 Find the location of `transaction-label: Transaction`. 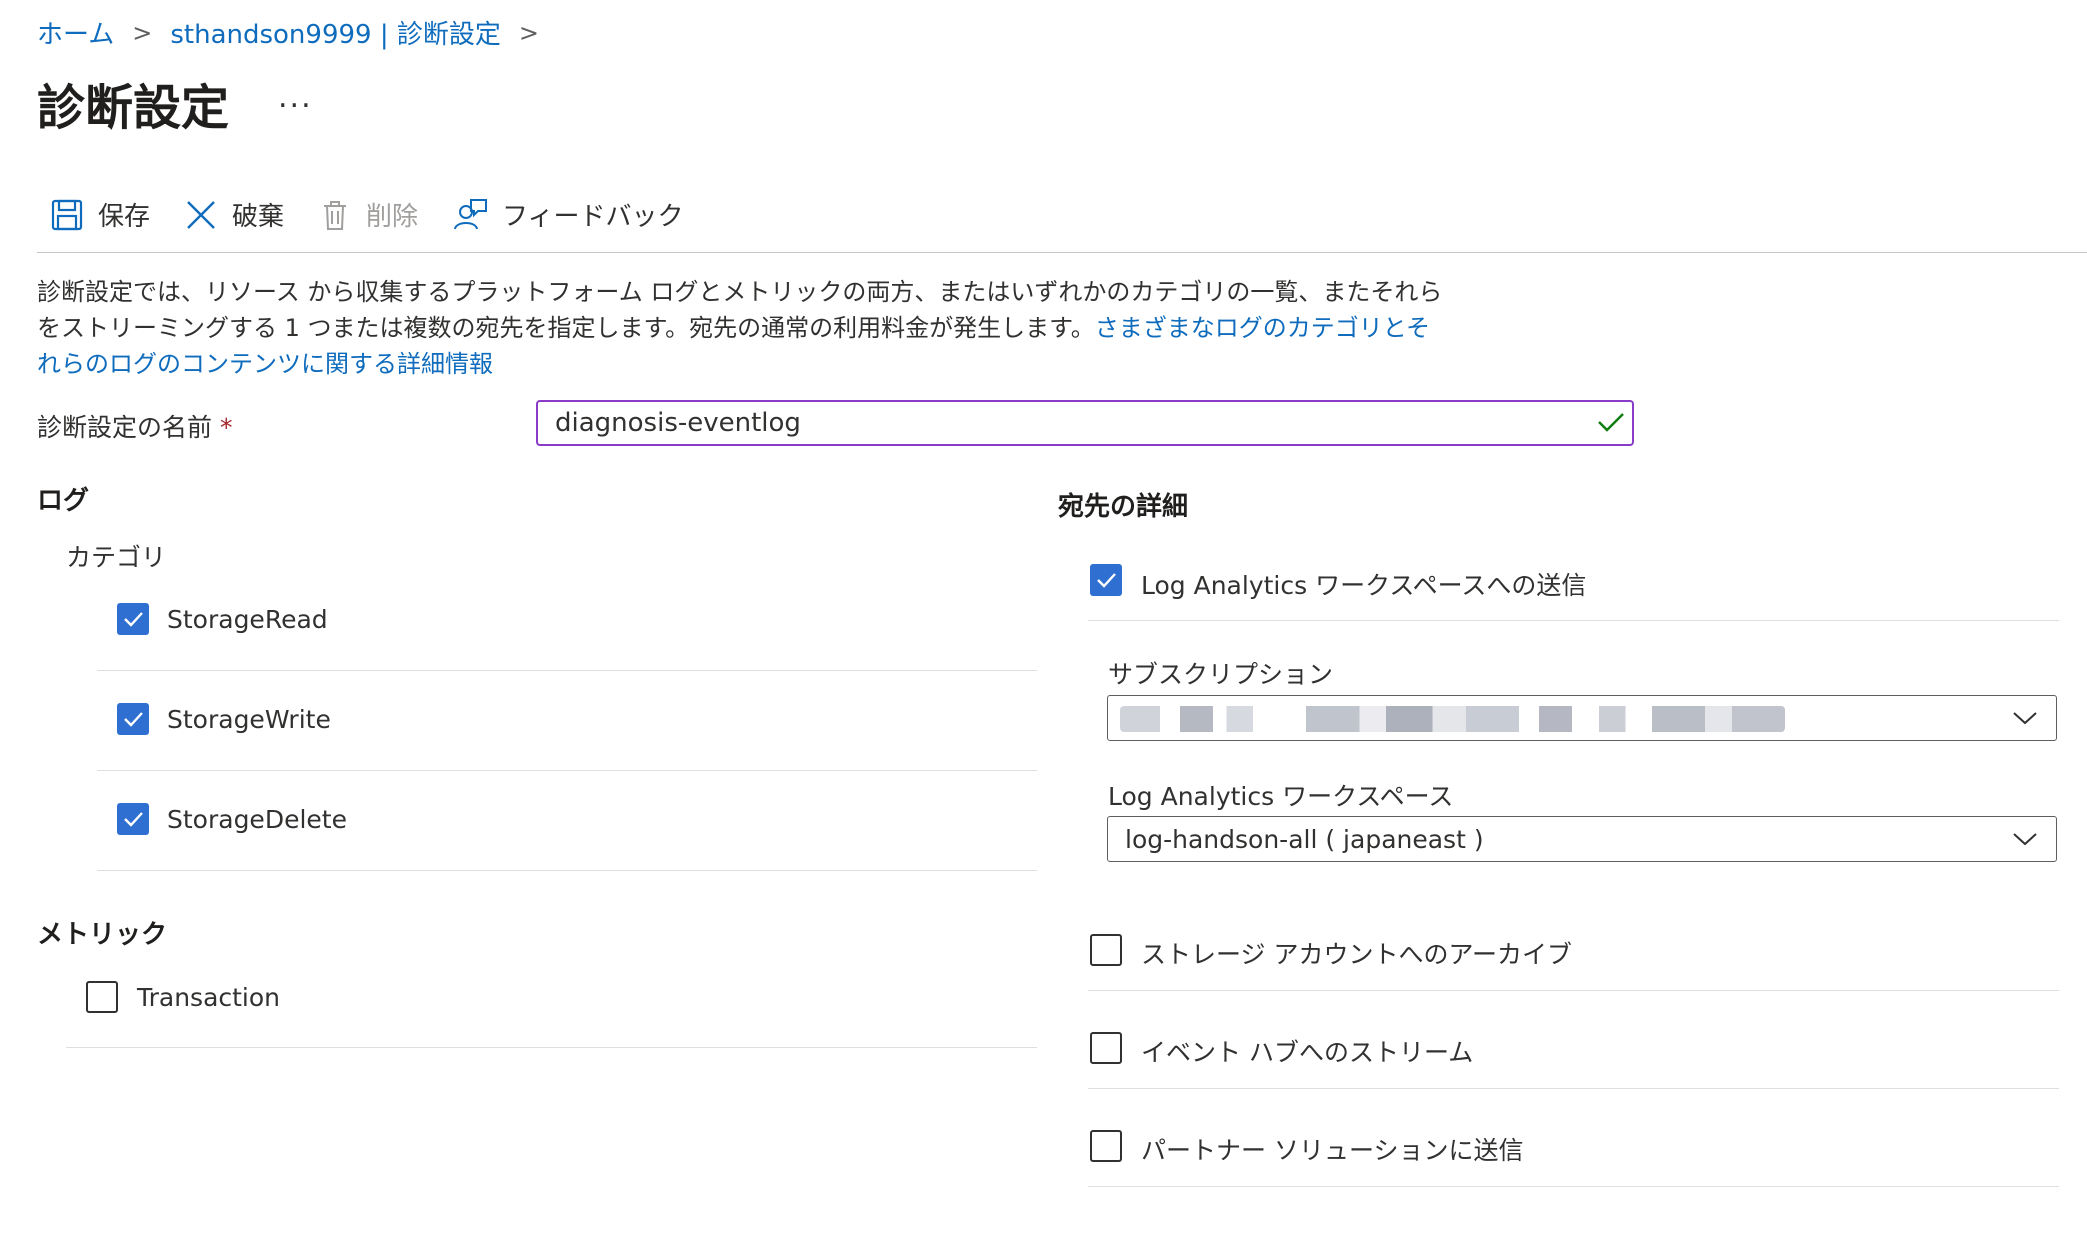

transaction-label: Transaction is located at coordinates (209, 997).